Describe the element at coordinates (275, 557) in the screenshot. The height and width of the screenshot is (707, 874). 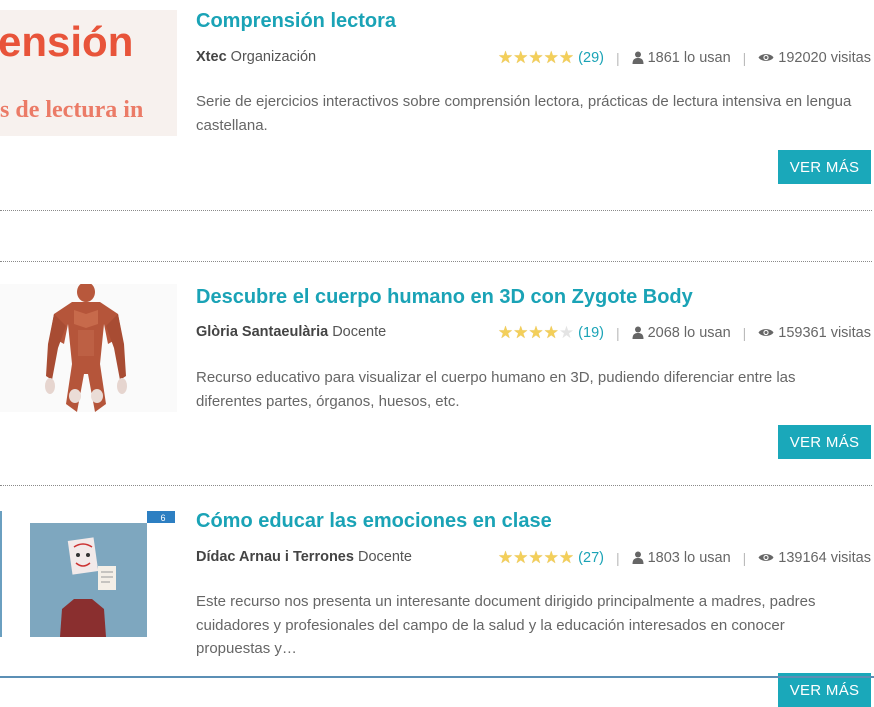
I see `author-name: Dídac Arnau i Terrones` at that location.